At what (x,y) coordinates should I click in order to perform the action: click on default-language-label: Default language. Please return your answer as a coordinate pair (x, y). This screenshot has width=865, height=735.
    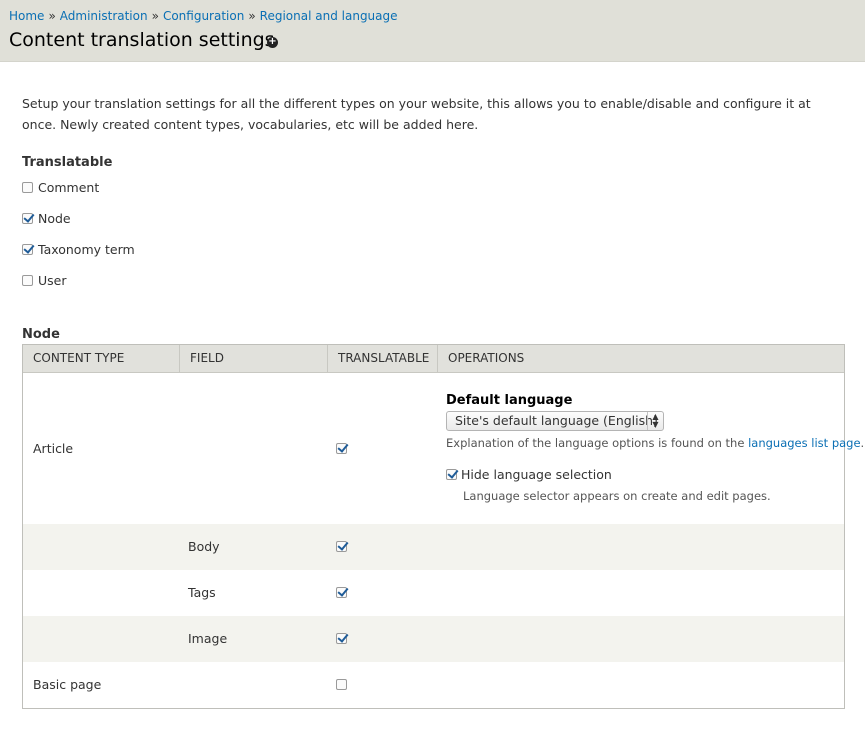
    Looking at the image, I should click on (509, 400).